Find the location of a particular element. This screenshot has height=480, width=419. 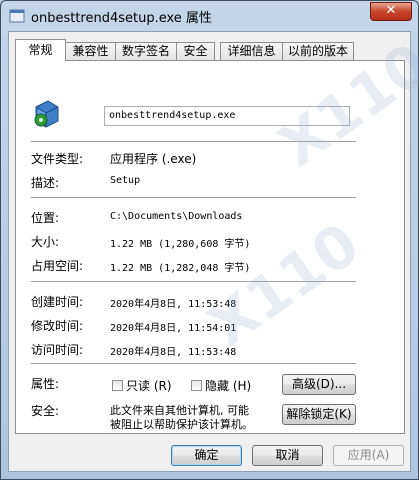

readonly-checkbox is located at coordinates (117, 385).